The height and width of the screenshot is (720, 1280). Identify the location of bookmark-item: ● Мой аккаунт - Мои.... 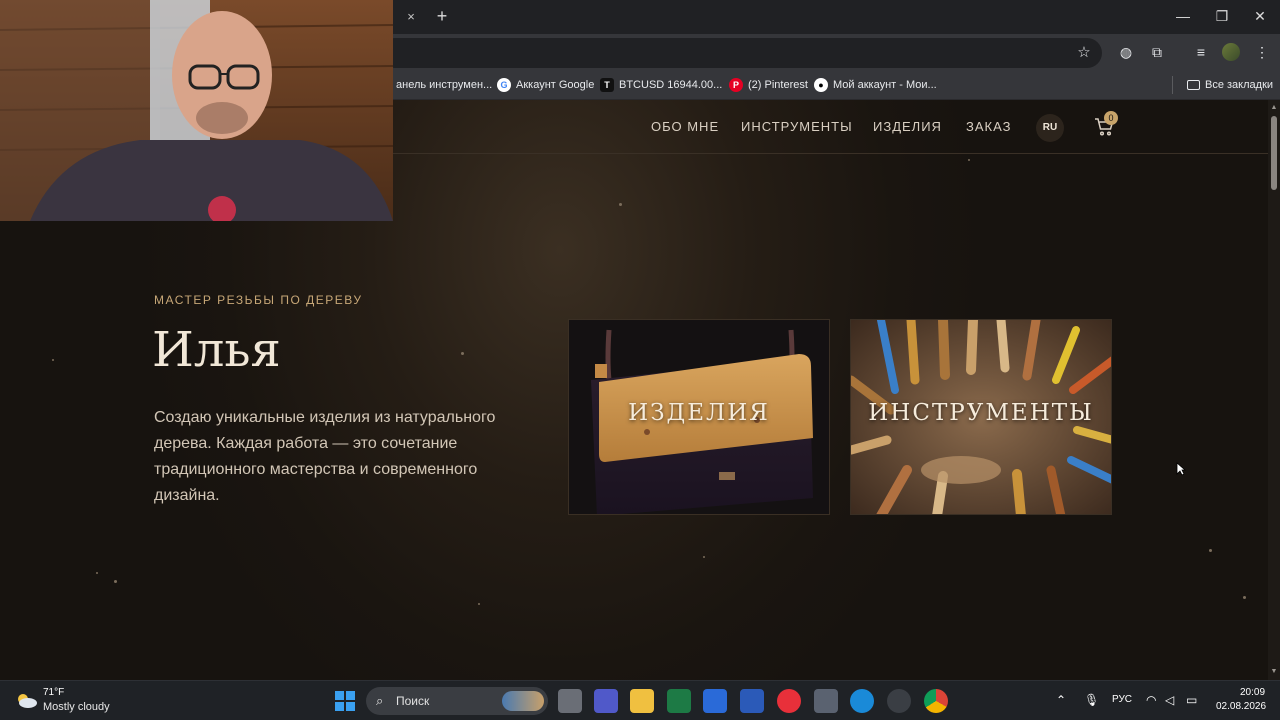
(875, 85).